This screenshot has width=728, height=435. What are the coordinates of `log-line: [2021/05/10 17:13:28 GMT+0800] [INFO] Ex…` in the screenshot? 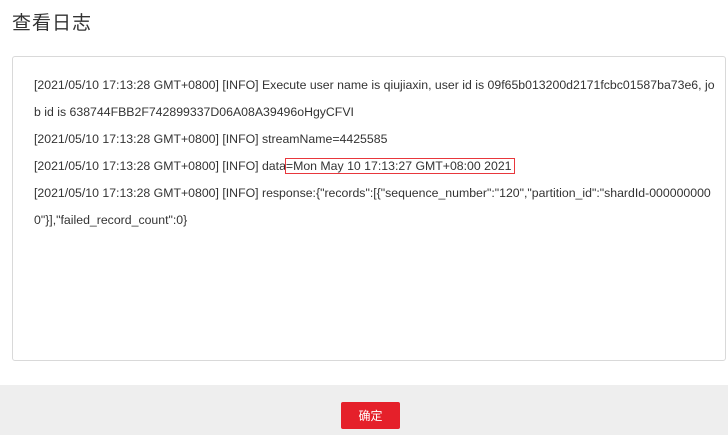 It's located at (374, 85).